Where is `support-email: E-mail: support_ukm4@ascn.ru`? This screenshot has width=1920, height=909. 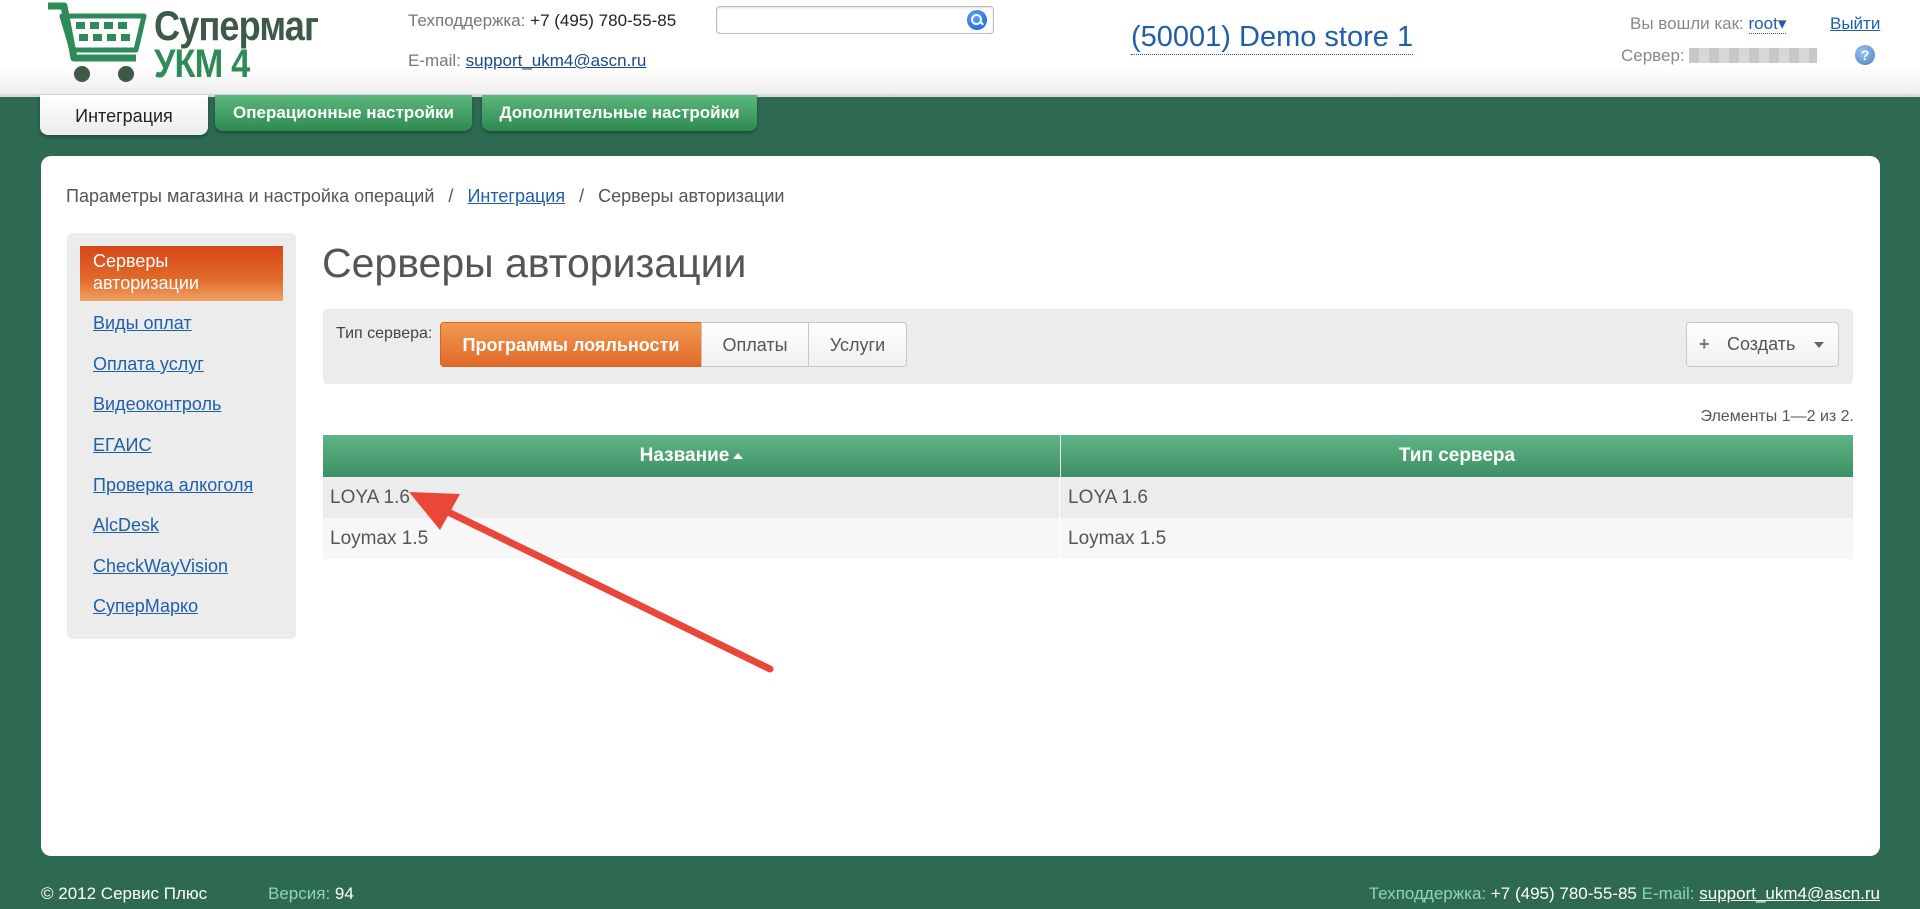
support-email: E-mail: support_ukm4@ascn.ru is located at coordinates (527, 61).